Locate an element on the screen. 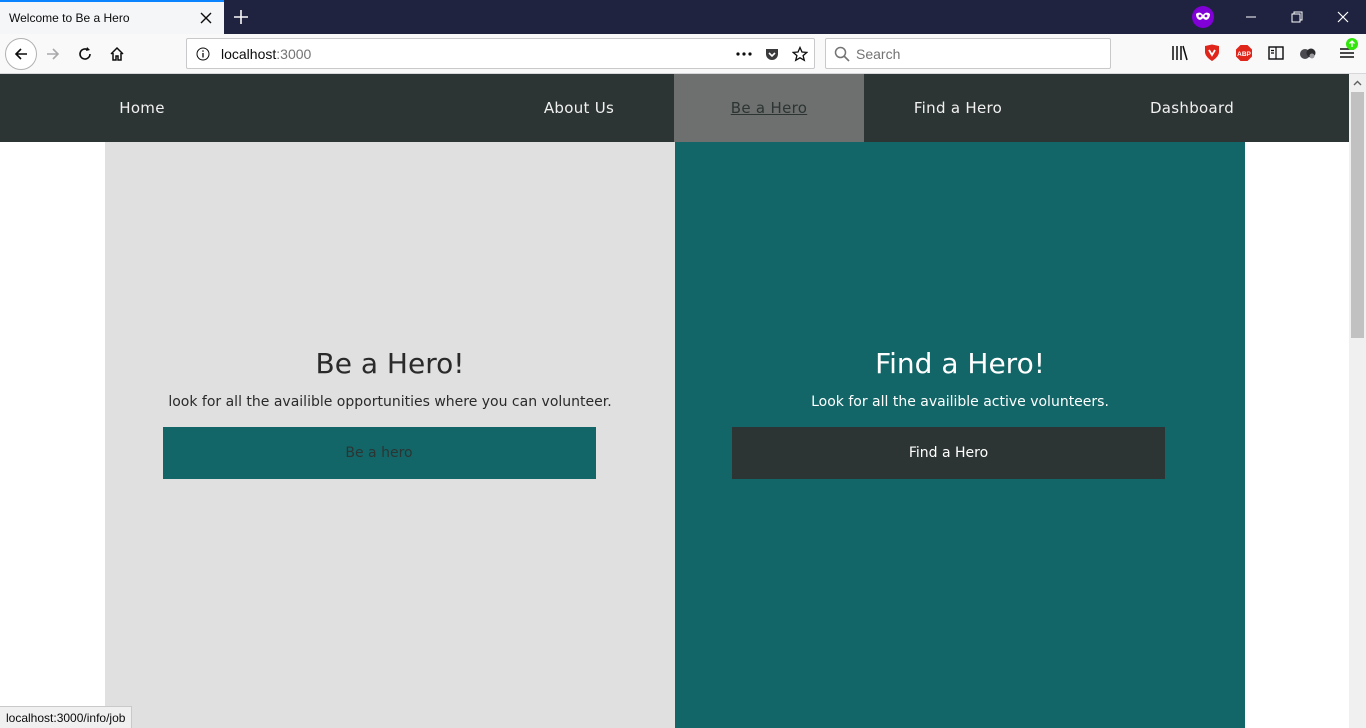 The width and height of the screenshot is (1366, 728). search-input is located at coordinates (976, 53).